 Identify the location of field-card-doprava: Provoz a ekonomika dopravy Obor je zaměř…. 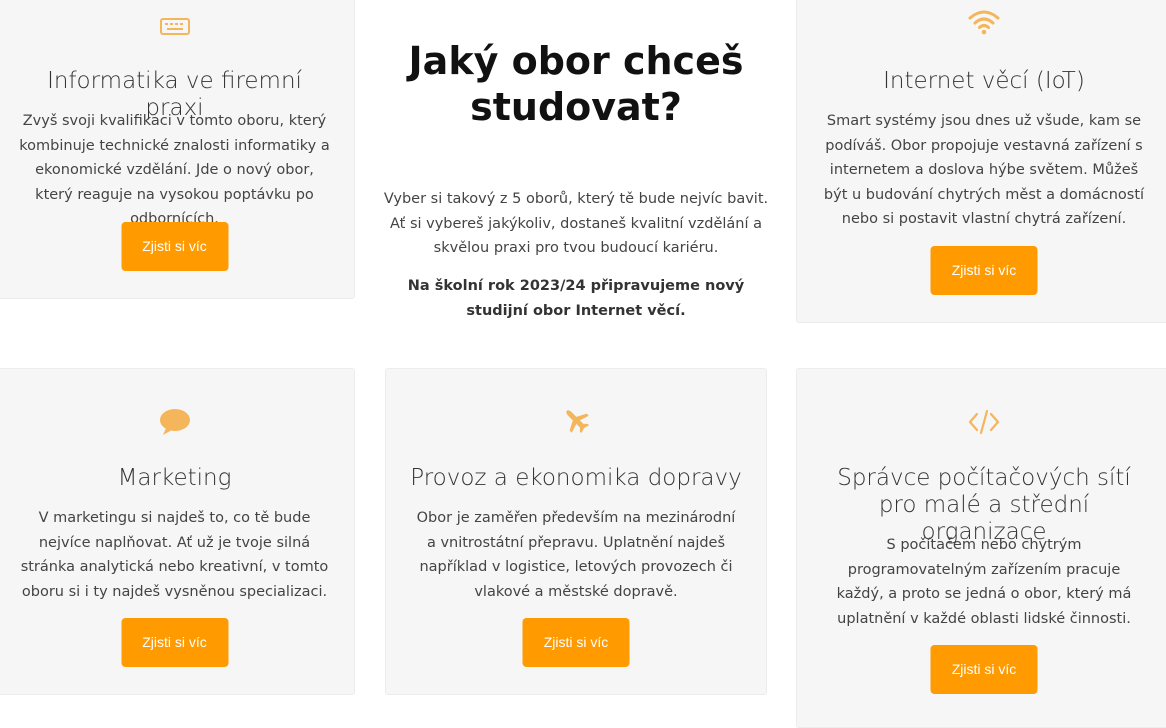
(576, 531).